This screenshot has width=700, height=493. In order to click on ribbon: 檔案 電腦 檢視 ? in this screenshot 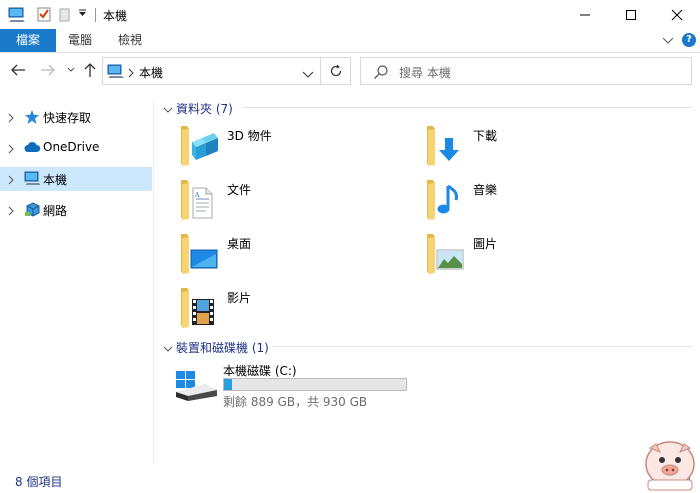, I will do `click(350, 41)`.